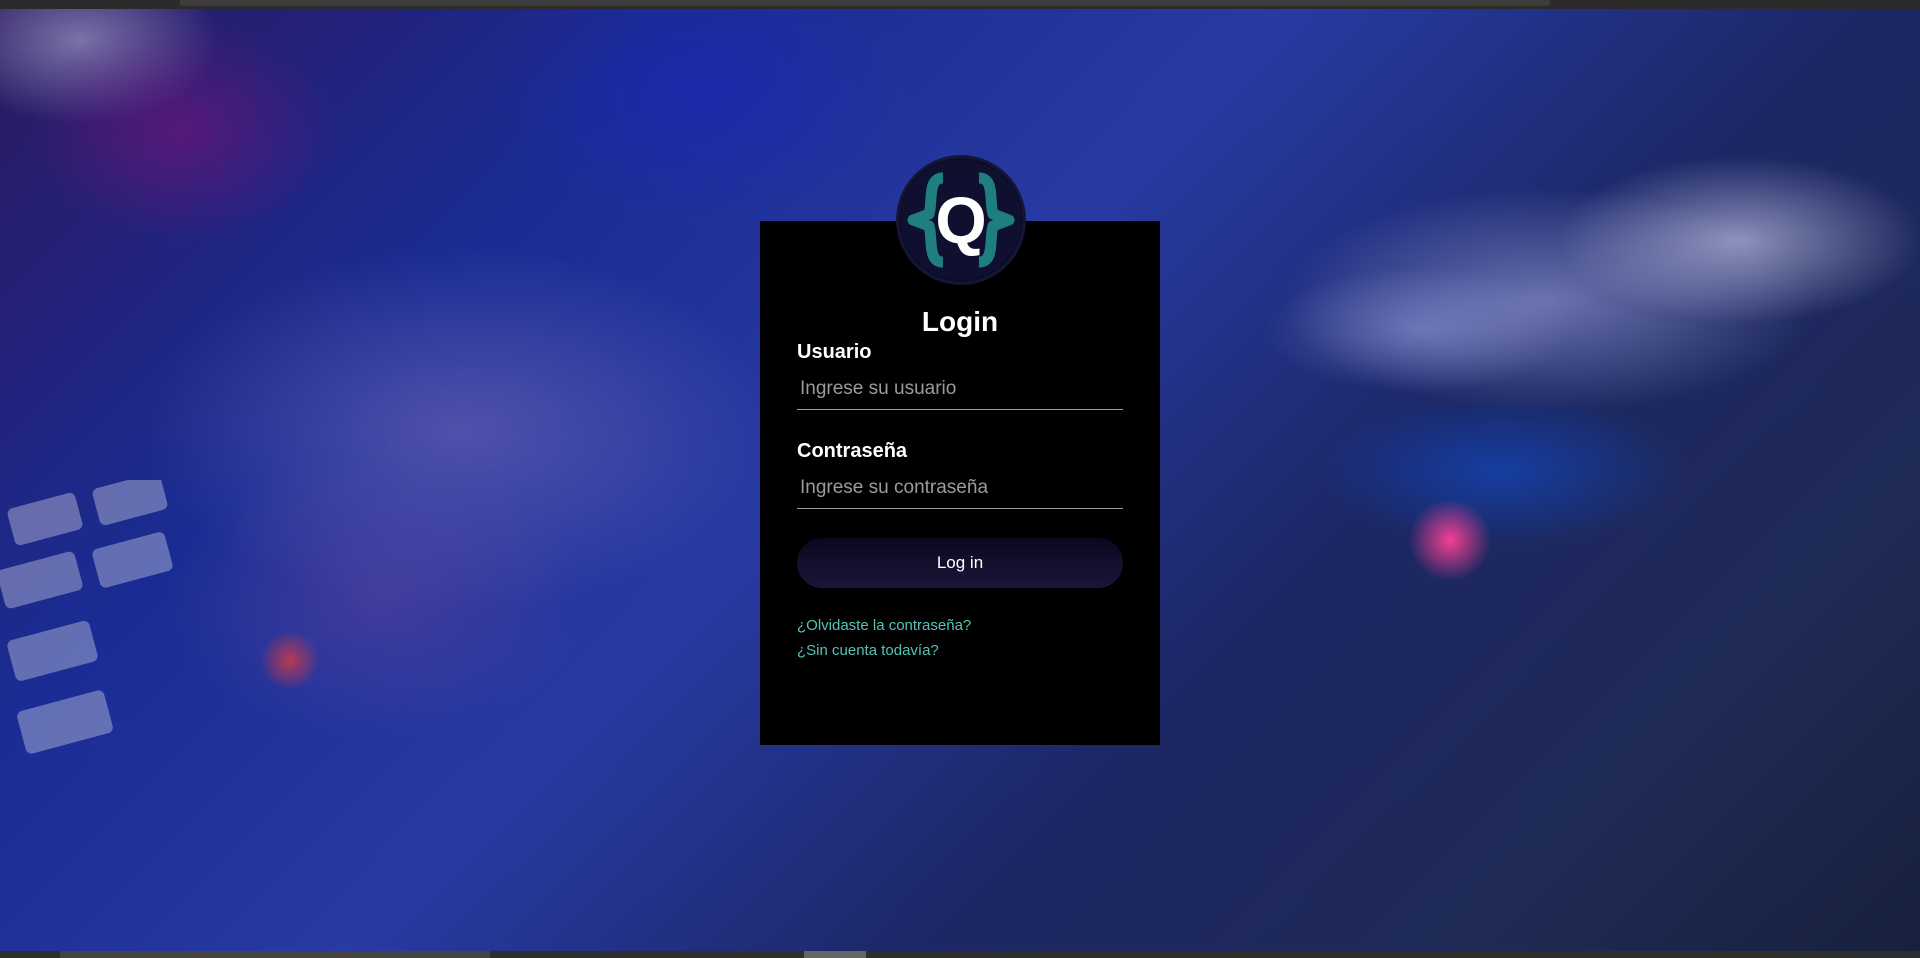  What do you see at coordinates (868, 650) in the screenshot?
I see `signup-link: ¿Sin cuenta todavía?` at bounding box center [868, 650].